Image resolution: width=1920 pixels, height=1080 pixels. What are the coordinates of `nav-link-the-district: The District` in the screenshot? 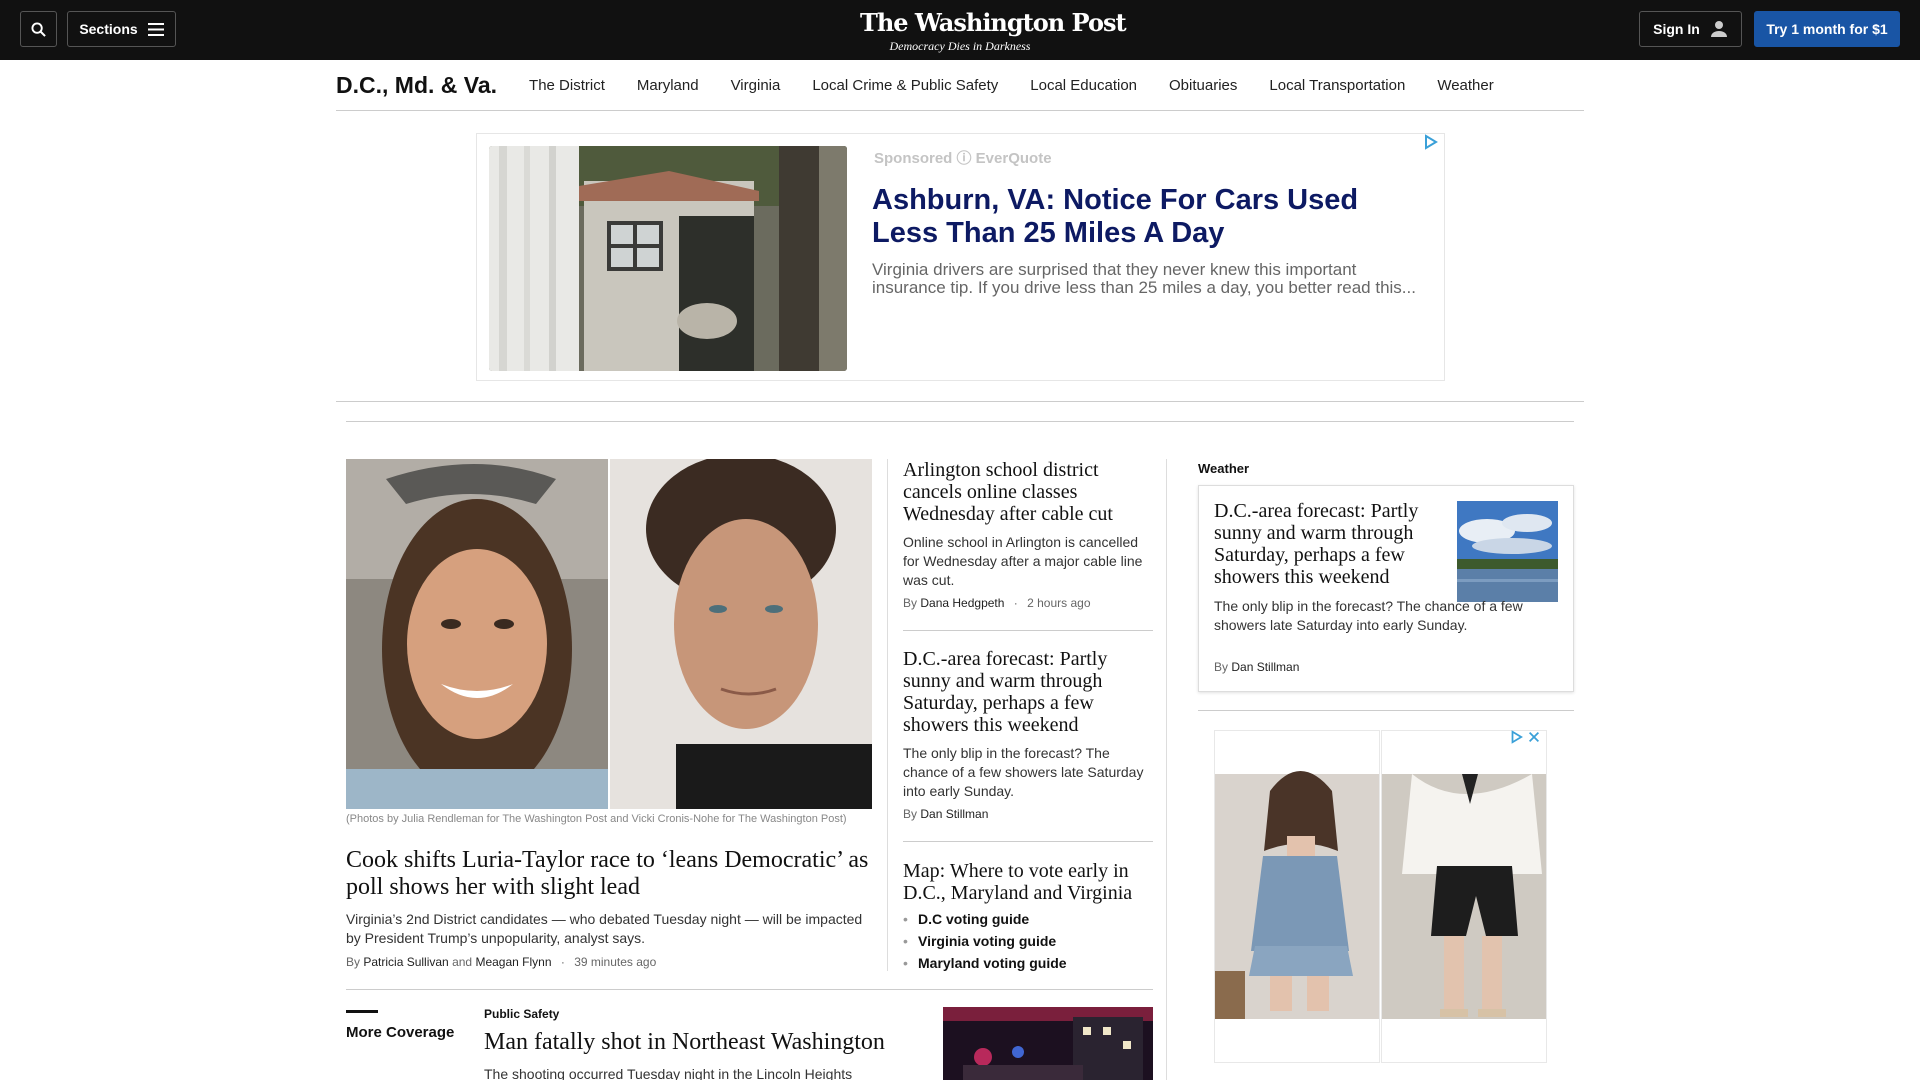 It's located at (567, 85).